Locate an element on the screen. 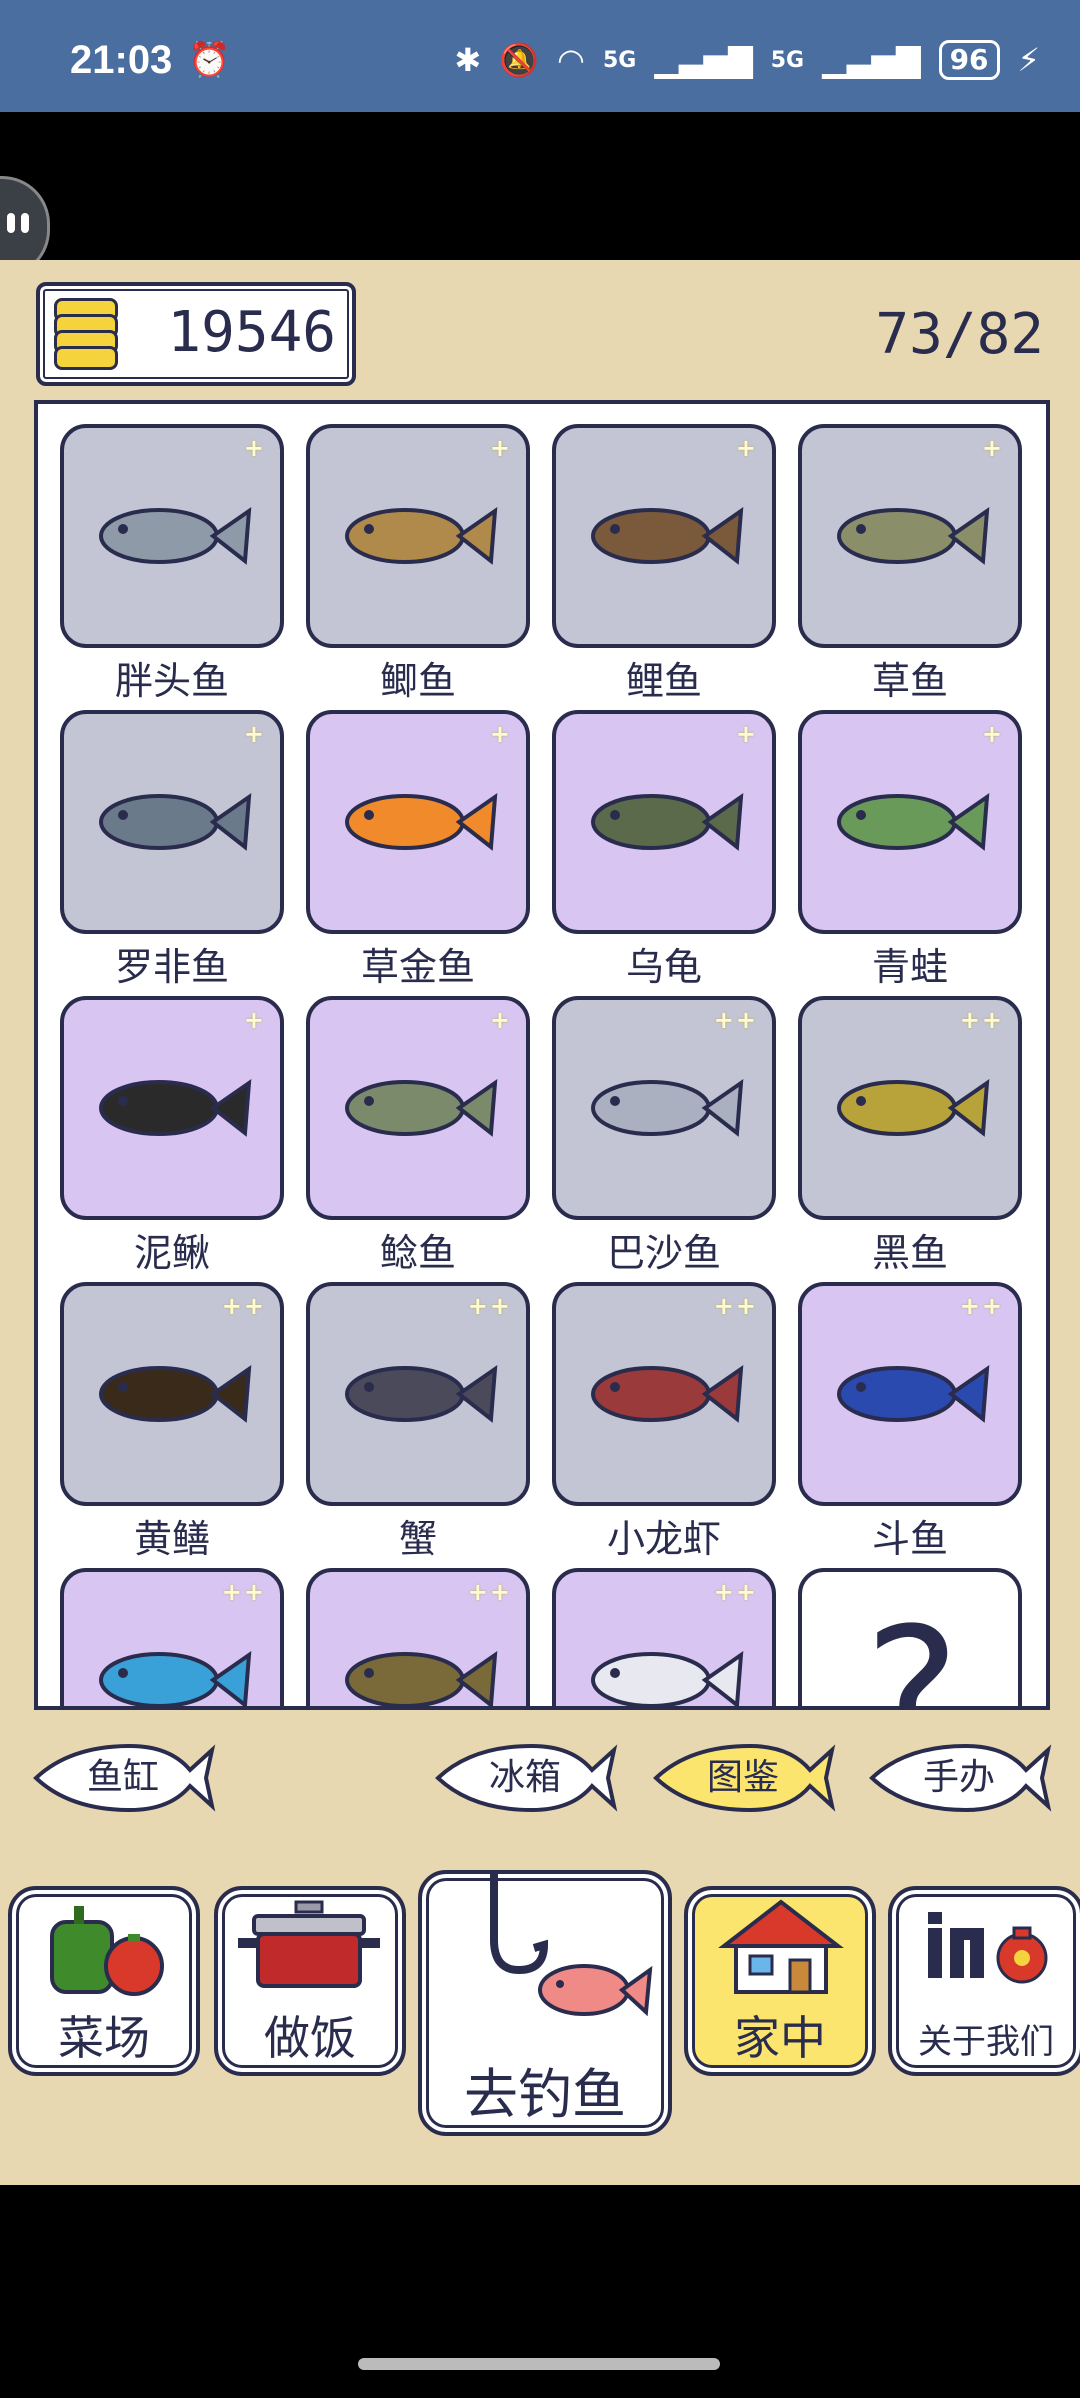 The image size is (1080, 2398). fish-entry: ++ 黑鱼 is located at coordinates (910, 1139).